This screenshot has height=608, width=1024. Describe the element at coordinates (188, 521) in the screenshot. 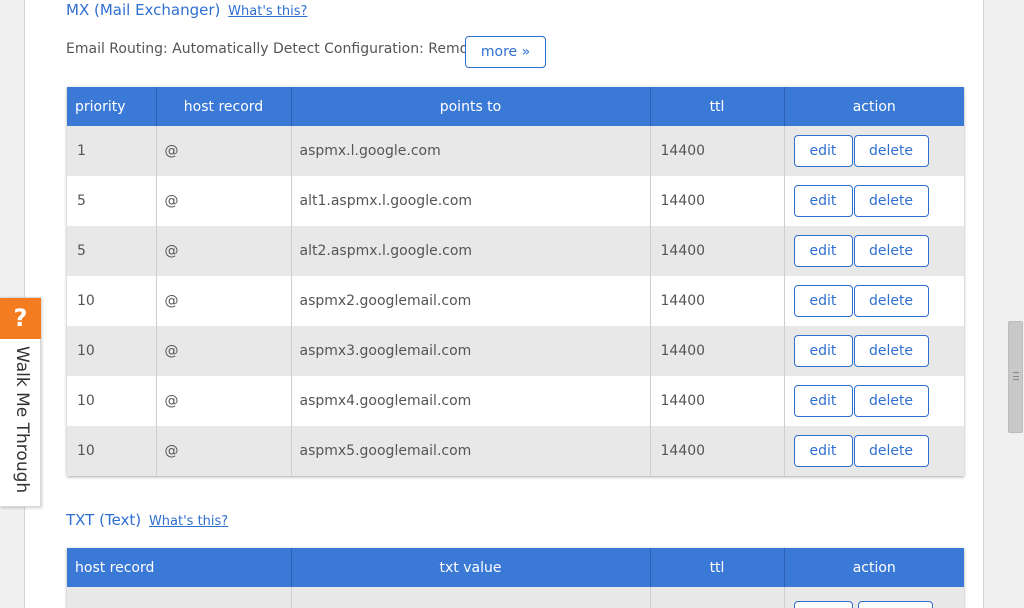

I see `txt-whats-this-link: What's this?` at that location.